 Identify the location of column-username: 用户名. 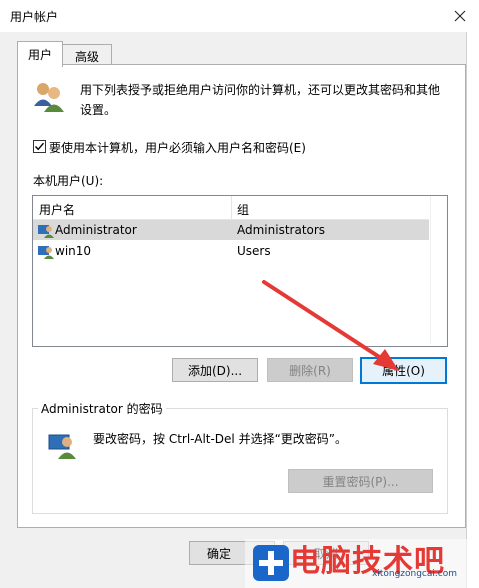
(57, 209).